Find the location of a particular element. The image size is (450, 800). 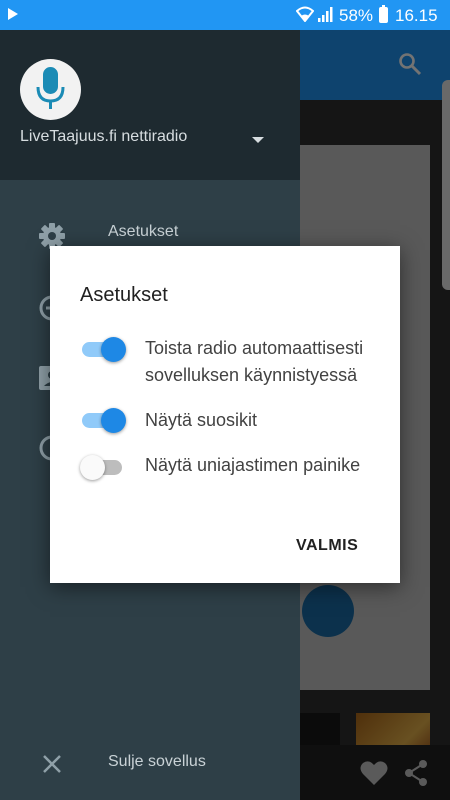

sleep-timer-switch is located at coordinates (102, 467).